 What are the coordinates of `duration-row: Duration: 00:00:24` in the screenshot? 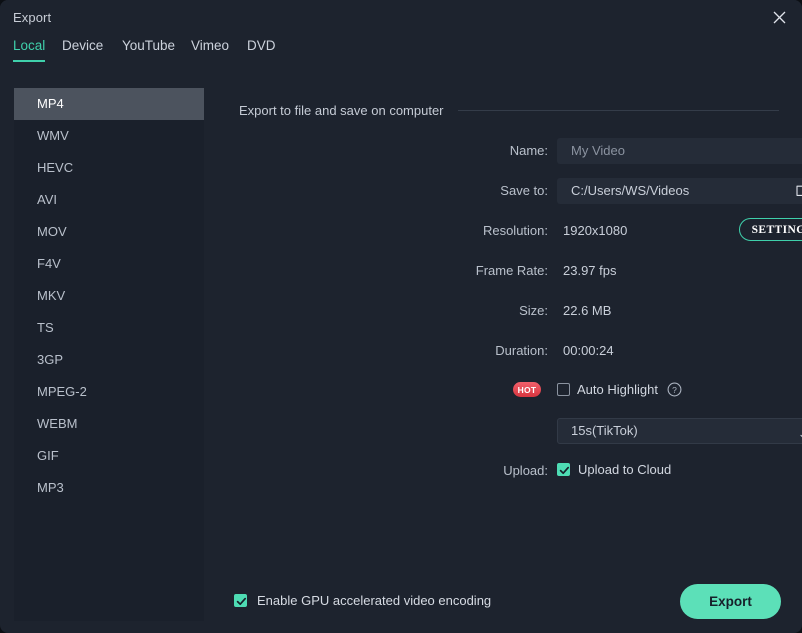 It's located at (504, 351).